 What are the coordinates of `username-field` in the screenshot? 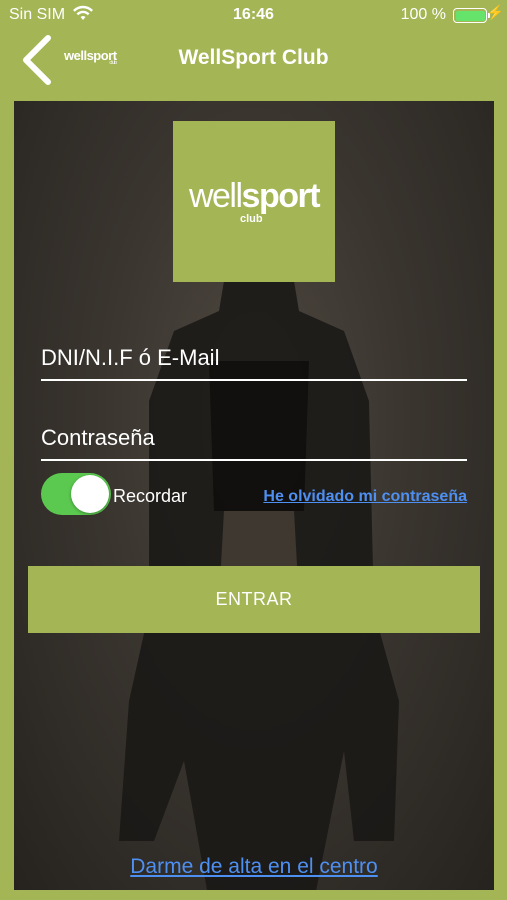 It's located at (254, 359).